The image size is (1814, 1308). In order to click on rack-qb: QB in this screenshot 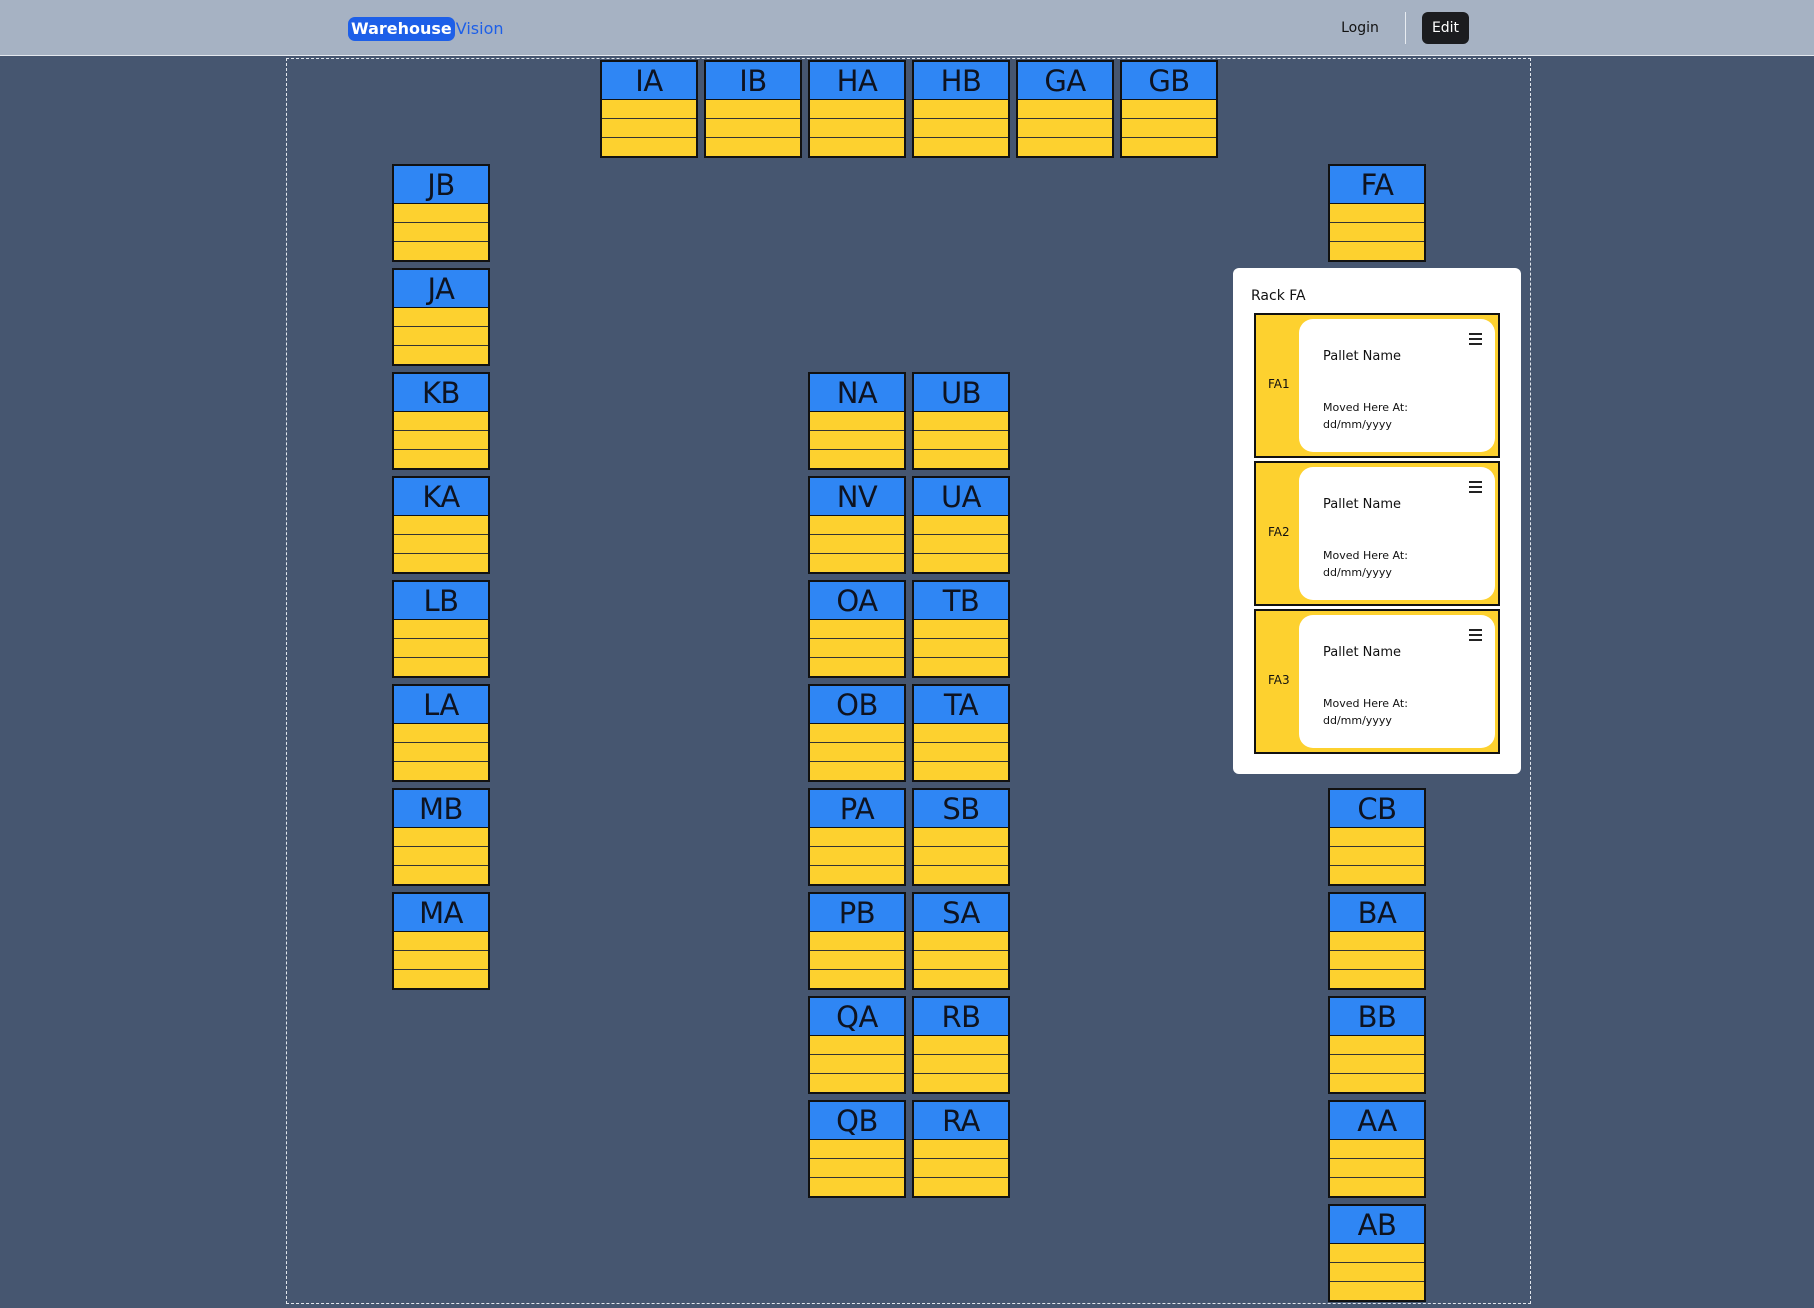, I will do `click(857, 1149)`.